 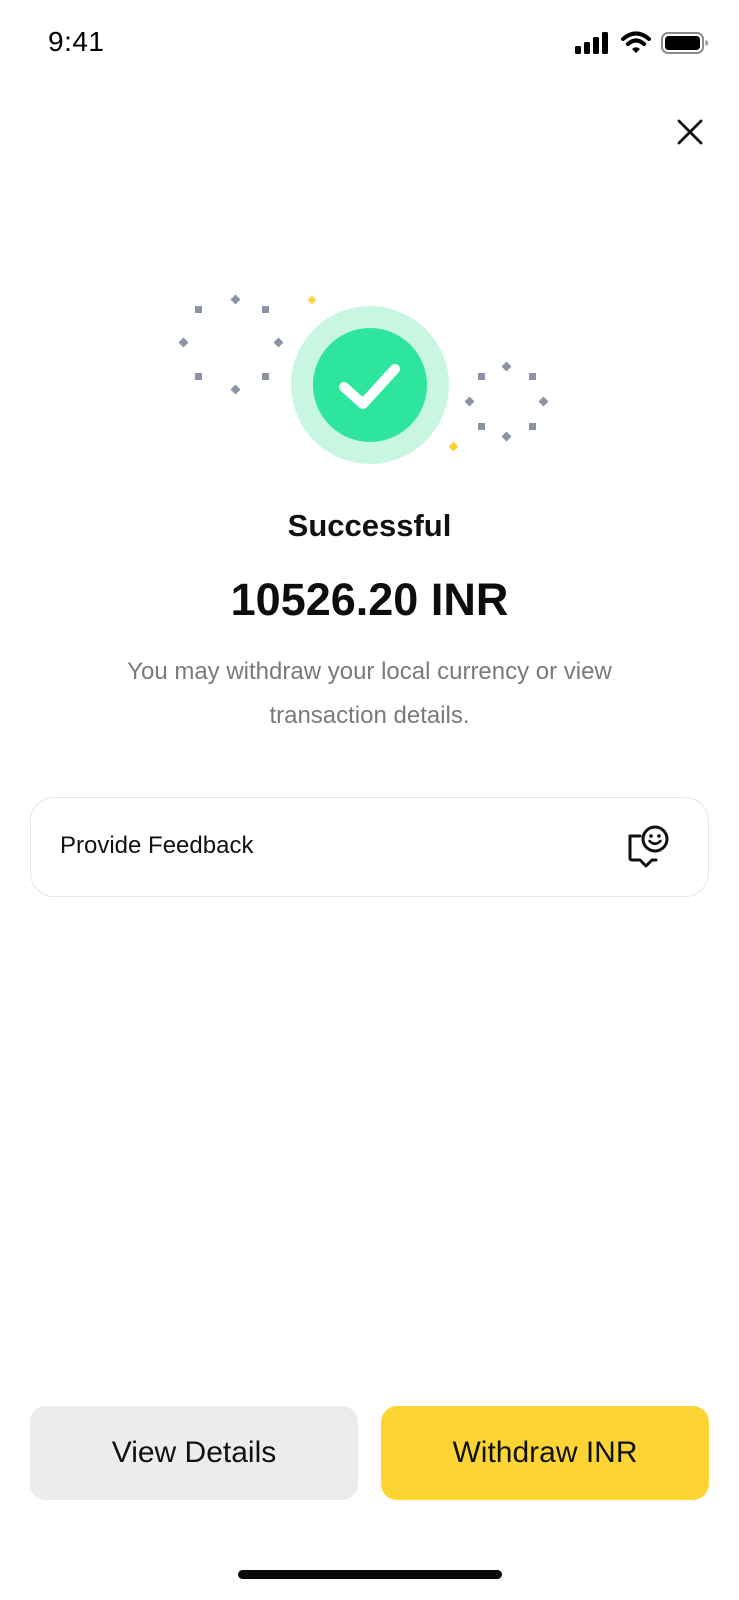 What do you see at coordinates (685, 45) in the screenshot?
I see `battery-icon` at bounding box center [685, 45].